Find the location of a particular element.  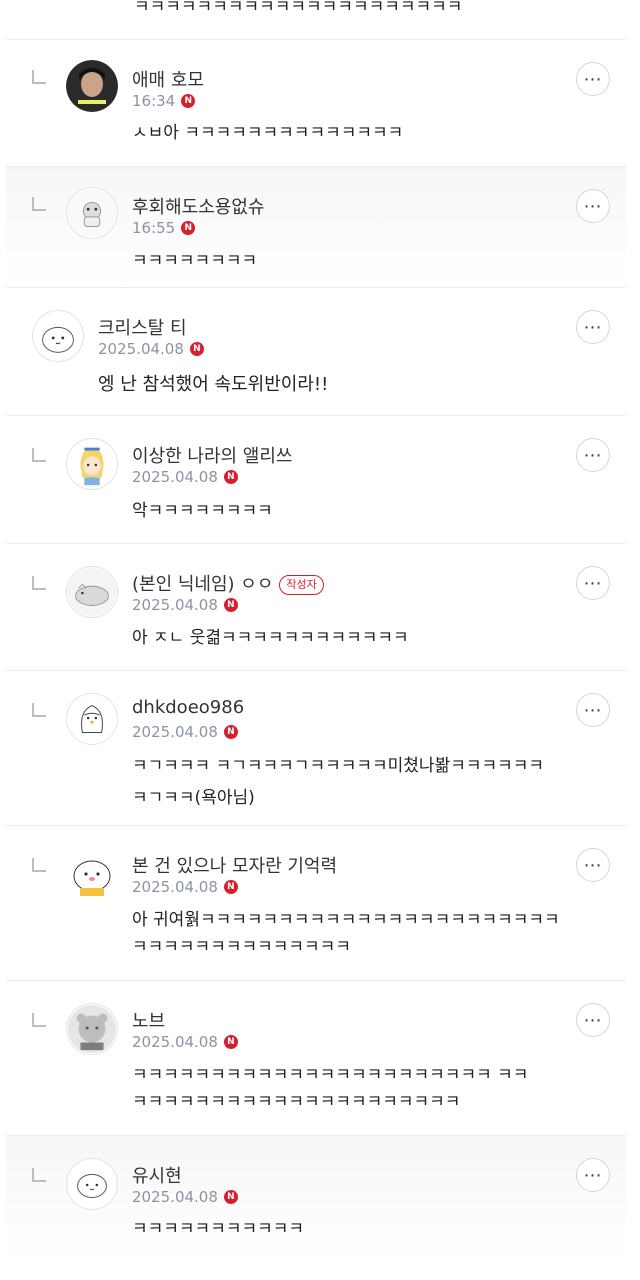

comment-time: 16:55 N is located at coordinates (164, 228).